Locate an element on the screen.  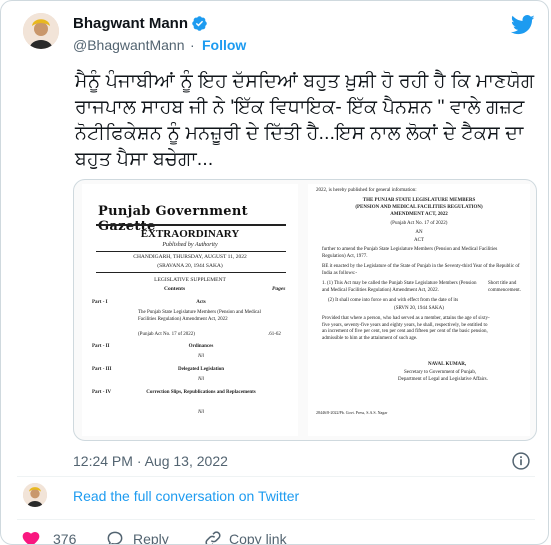
gazette-text: Secretary to Government of Punjab, is located at coordinates (440, 372).